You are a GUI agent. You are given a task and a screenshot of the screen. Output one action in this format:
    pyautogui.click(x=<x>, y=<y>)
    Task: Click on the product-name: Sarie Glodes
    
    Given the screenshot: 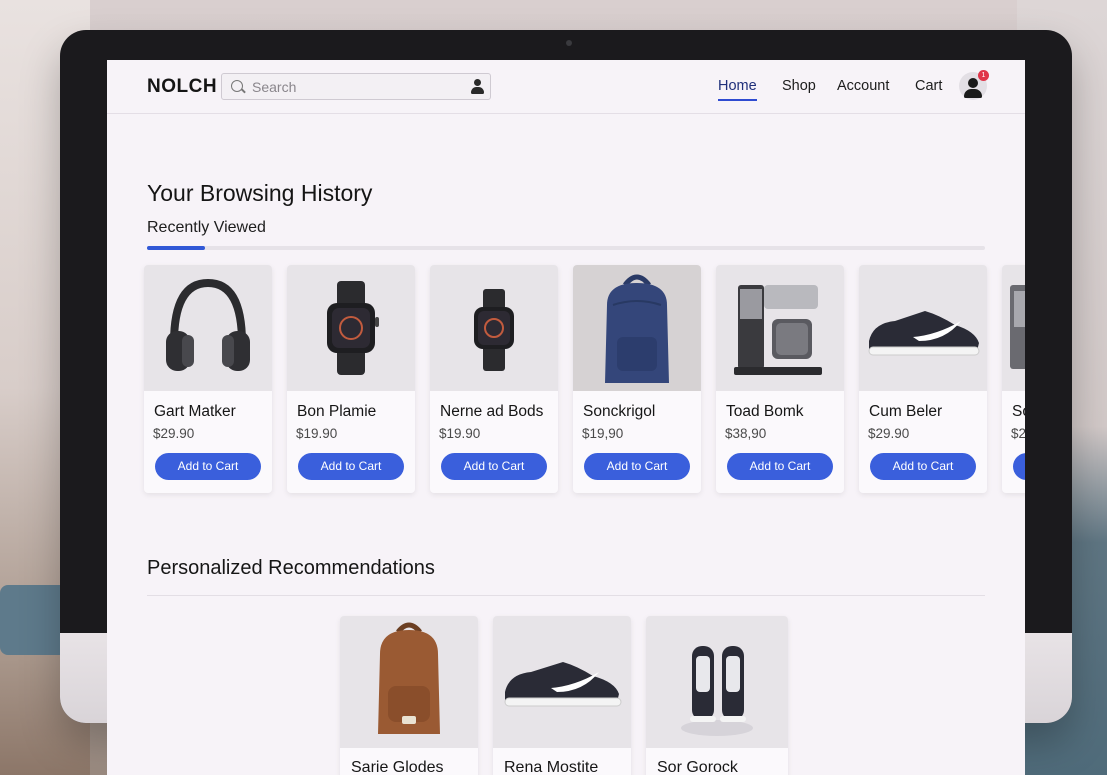 What is the action you would take?
    pyautogui.click(x=397, y=767)
    